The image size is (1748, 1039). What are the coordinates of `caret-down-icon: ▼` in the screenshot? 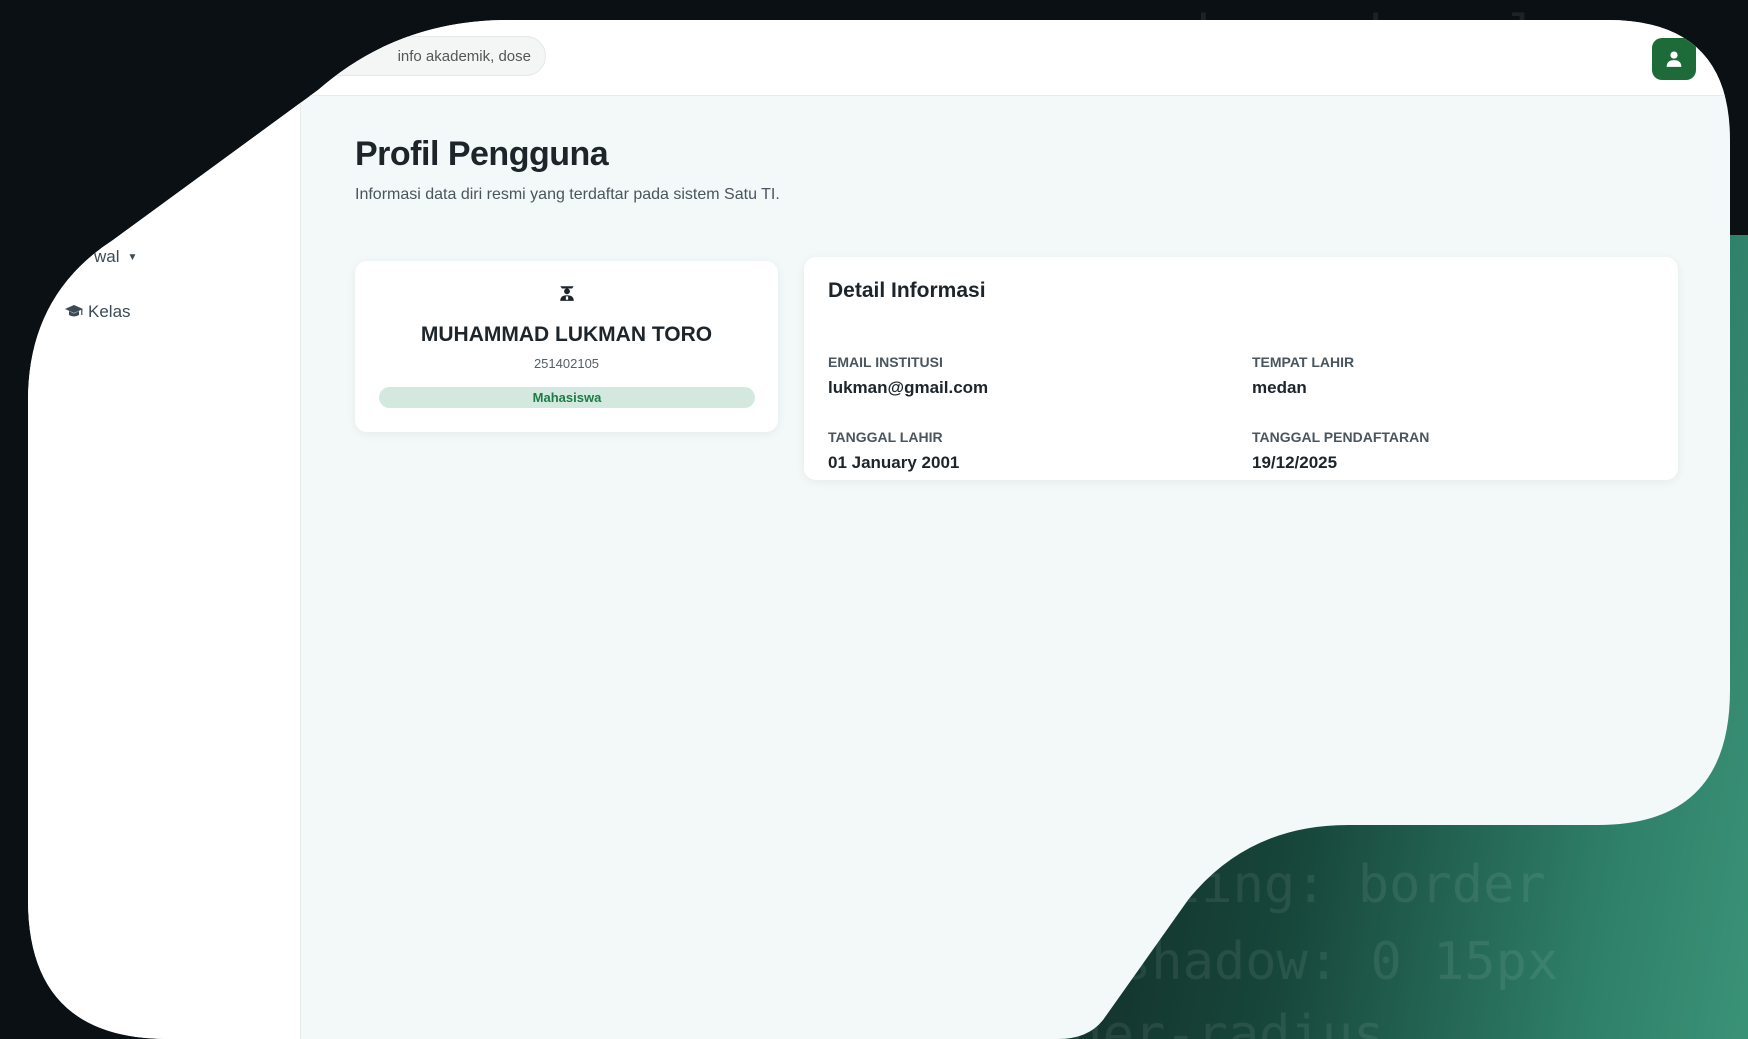 It's located at (132, 257).